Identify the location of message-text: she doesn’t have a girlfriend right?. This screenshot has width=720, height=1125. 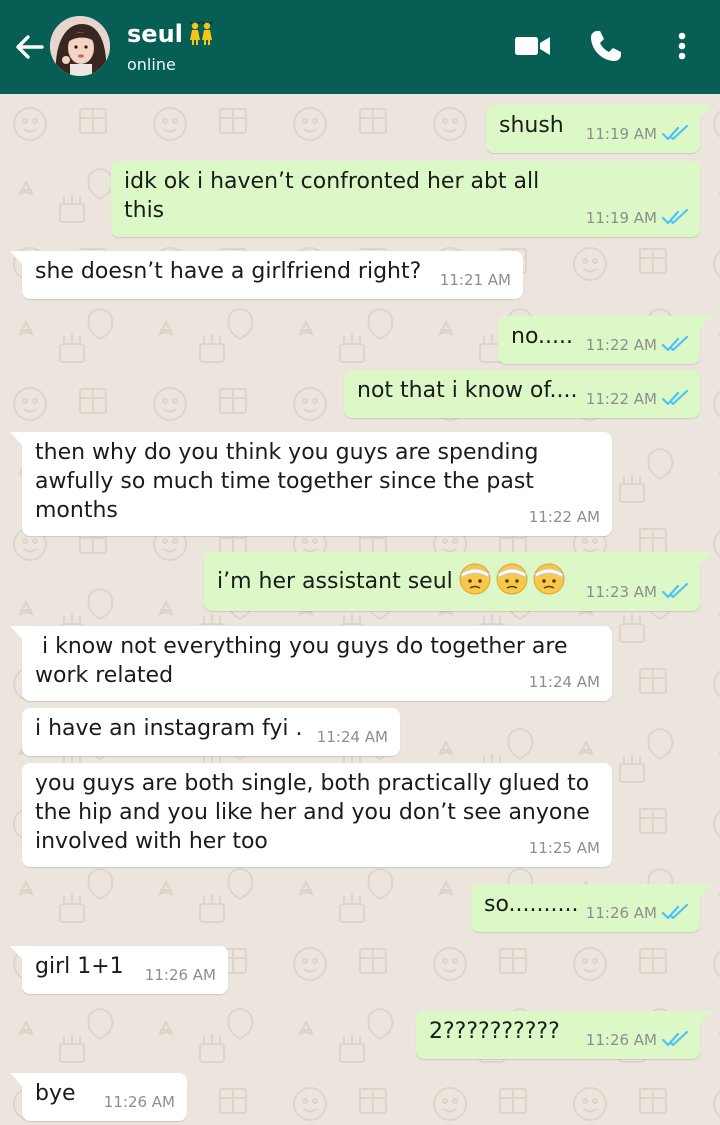
(228, 271).